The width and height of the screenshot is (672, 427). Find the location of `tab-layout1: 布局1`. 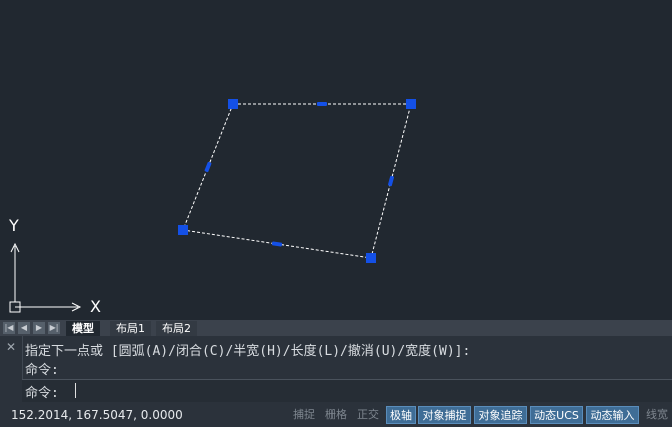

tab-layout1: 布局1 is located at coordinates (130, 328).